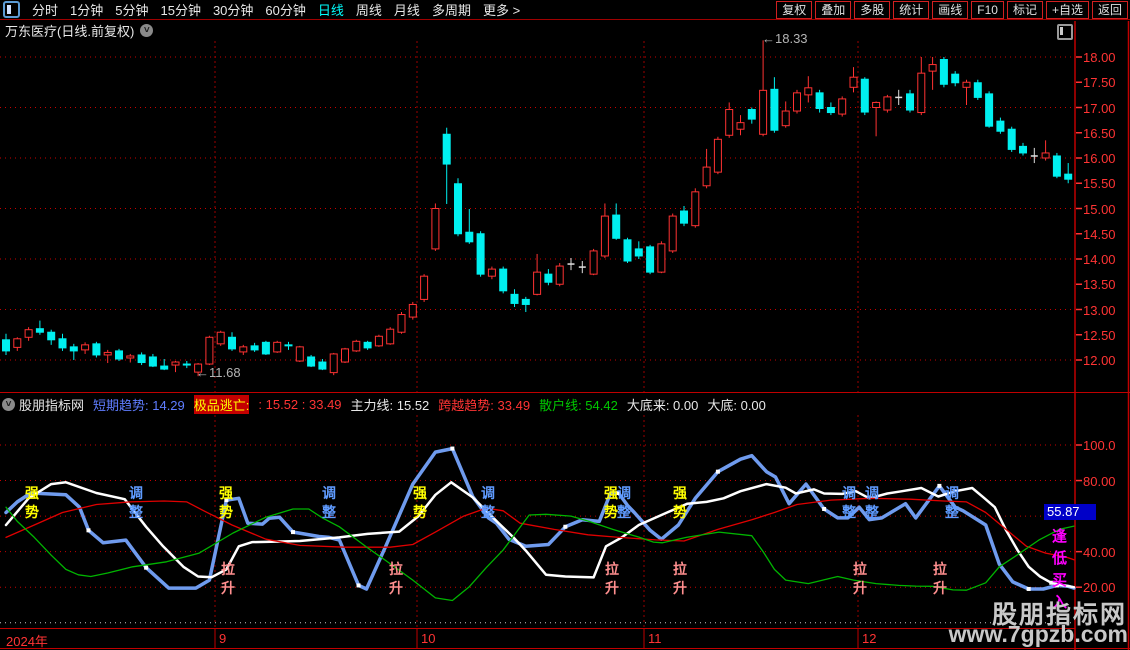 The height and width of the screenshot is (650, 1130). What do you see at coordinates (484, 405) in the screenshot?
I see `indicator-header-segment: 跨越趋势: 33.49` at bounding box center [484, 405].